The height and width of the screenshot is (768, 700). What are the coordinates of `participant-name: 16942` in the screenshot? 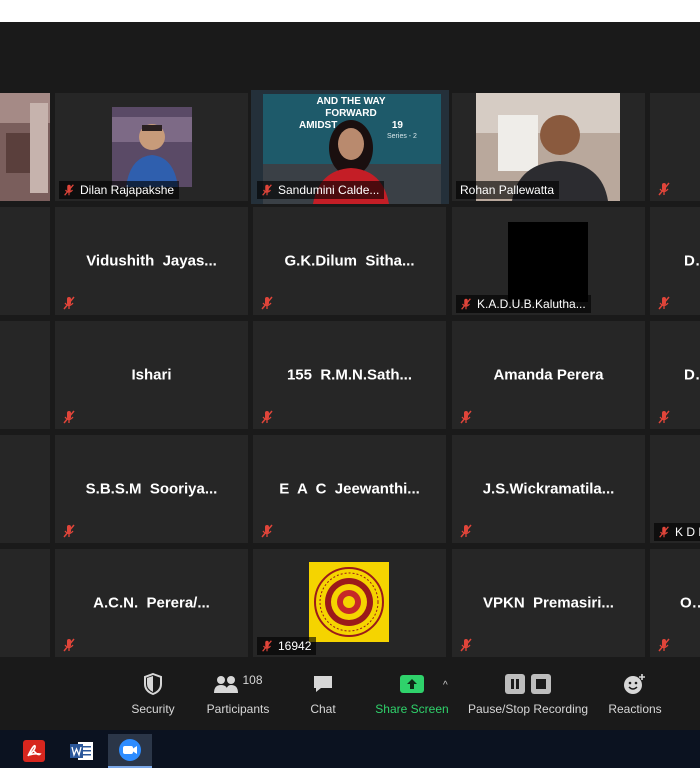 It's located at (295, 646).